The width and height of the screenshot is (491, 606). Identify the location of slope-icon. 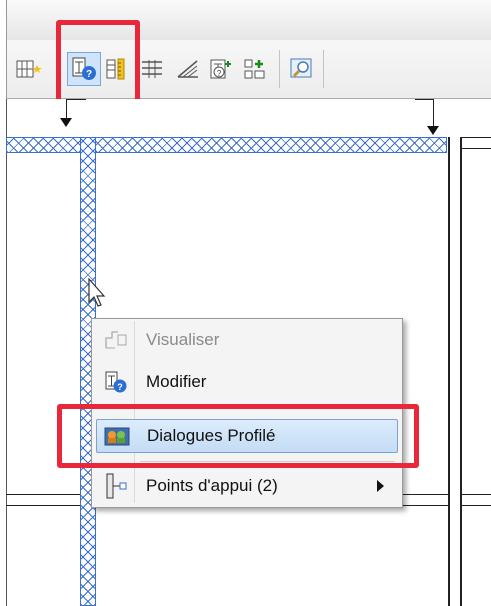
(188, 69).